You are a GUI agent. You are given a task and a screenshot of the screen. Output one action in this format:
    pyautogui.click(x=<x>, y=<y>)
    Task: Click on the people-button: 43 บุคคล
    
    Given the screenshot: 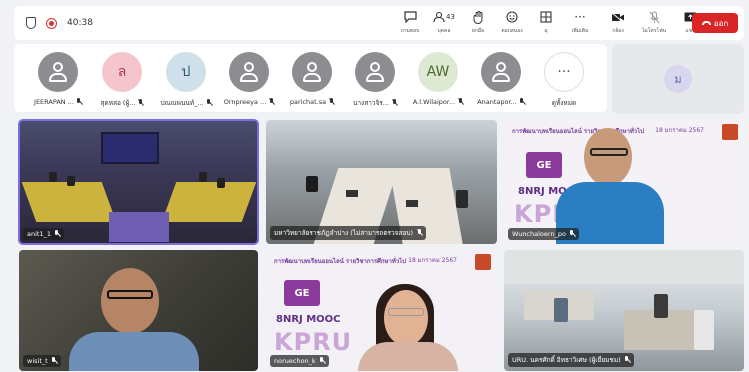 What is the action you would take?
    pyautogui.click(x=444, y=22)
    